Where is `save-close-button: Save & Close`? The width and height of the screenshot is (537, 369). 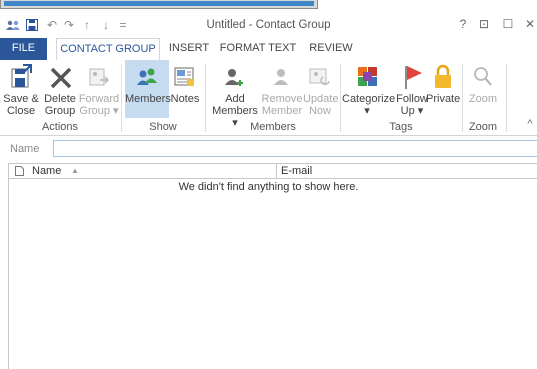
save-close-button: Save & Close is located at coordinates (21, 89).